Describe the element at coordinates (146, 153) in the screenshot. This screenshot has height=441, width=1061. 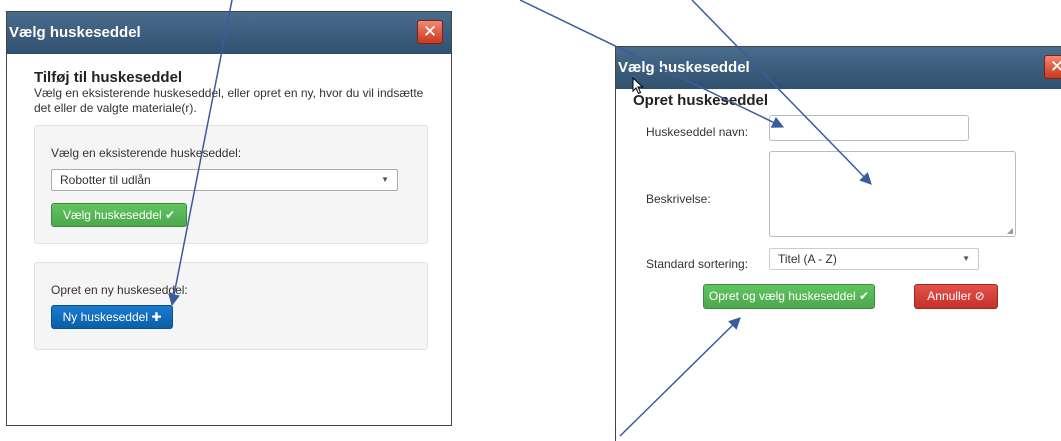
I see `existing-list-label: Vælg en eksisterende huskeseddel:` at that location.